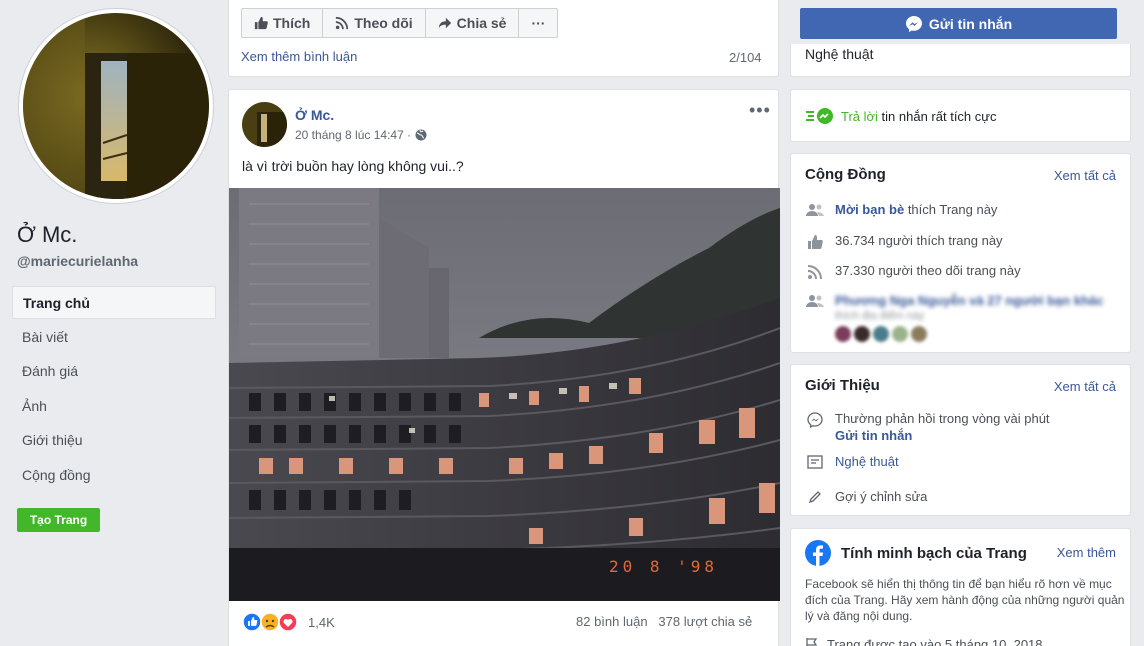 The width and height of the screenshot is (1144, 646). I want to click on community-see-all-link: Xem tất cả, so click(1085, 175).